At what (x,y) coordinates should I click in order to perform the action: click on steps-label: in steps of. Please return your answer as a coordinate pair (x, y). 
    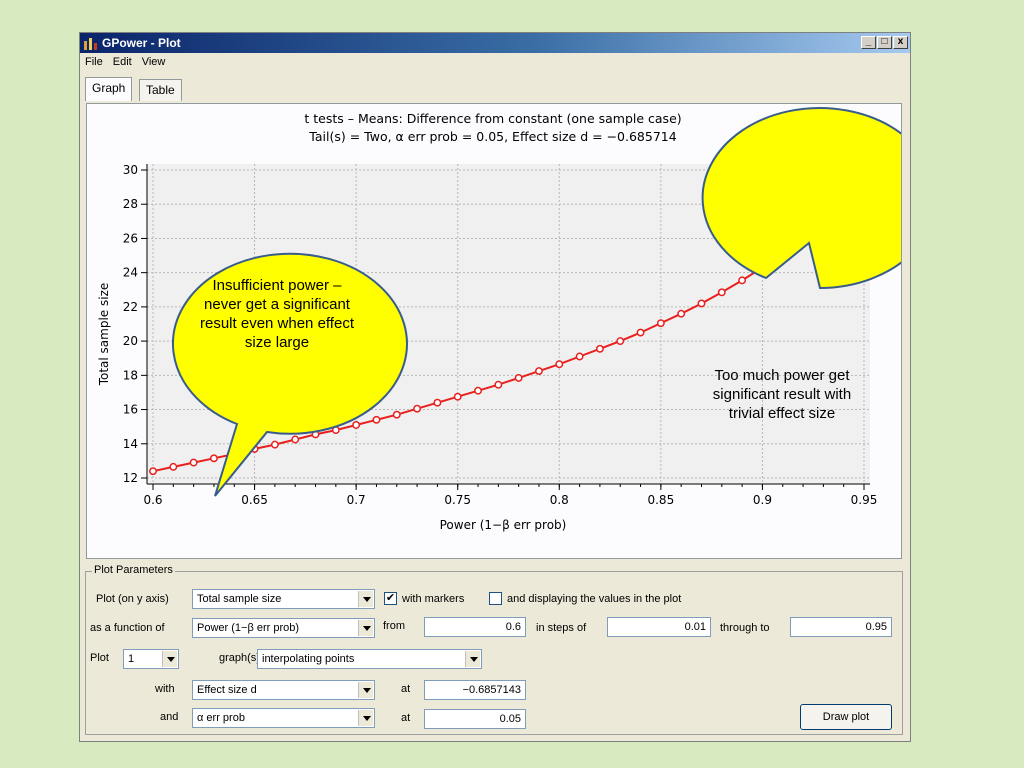
    Looking at the image, I should click on (561, 628).